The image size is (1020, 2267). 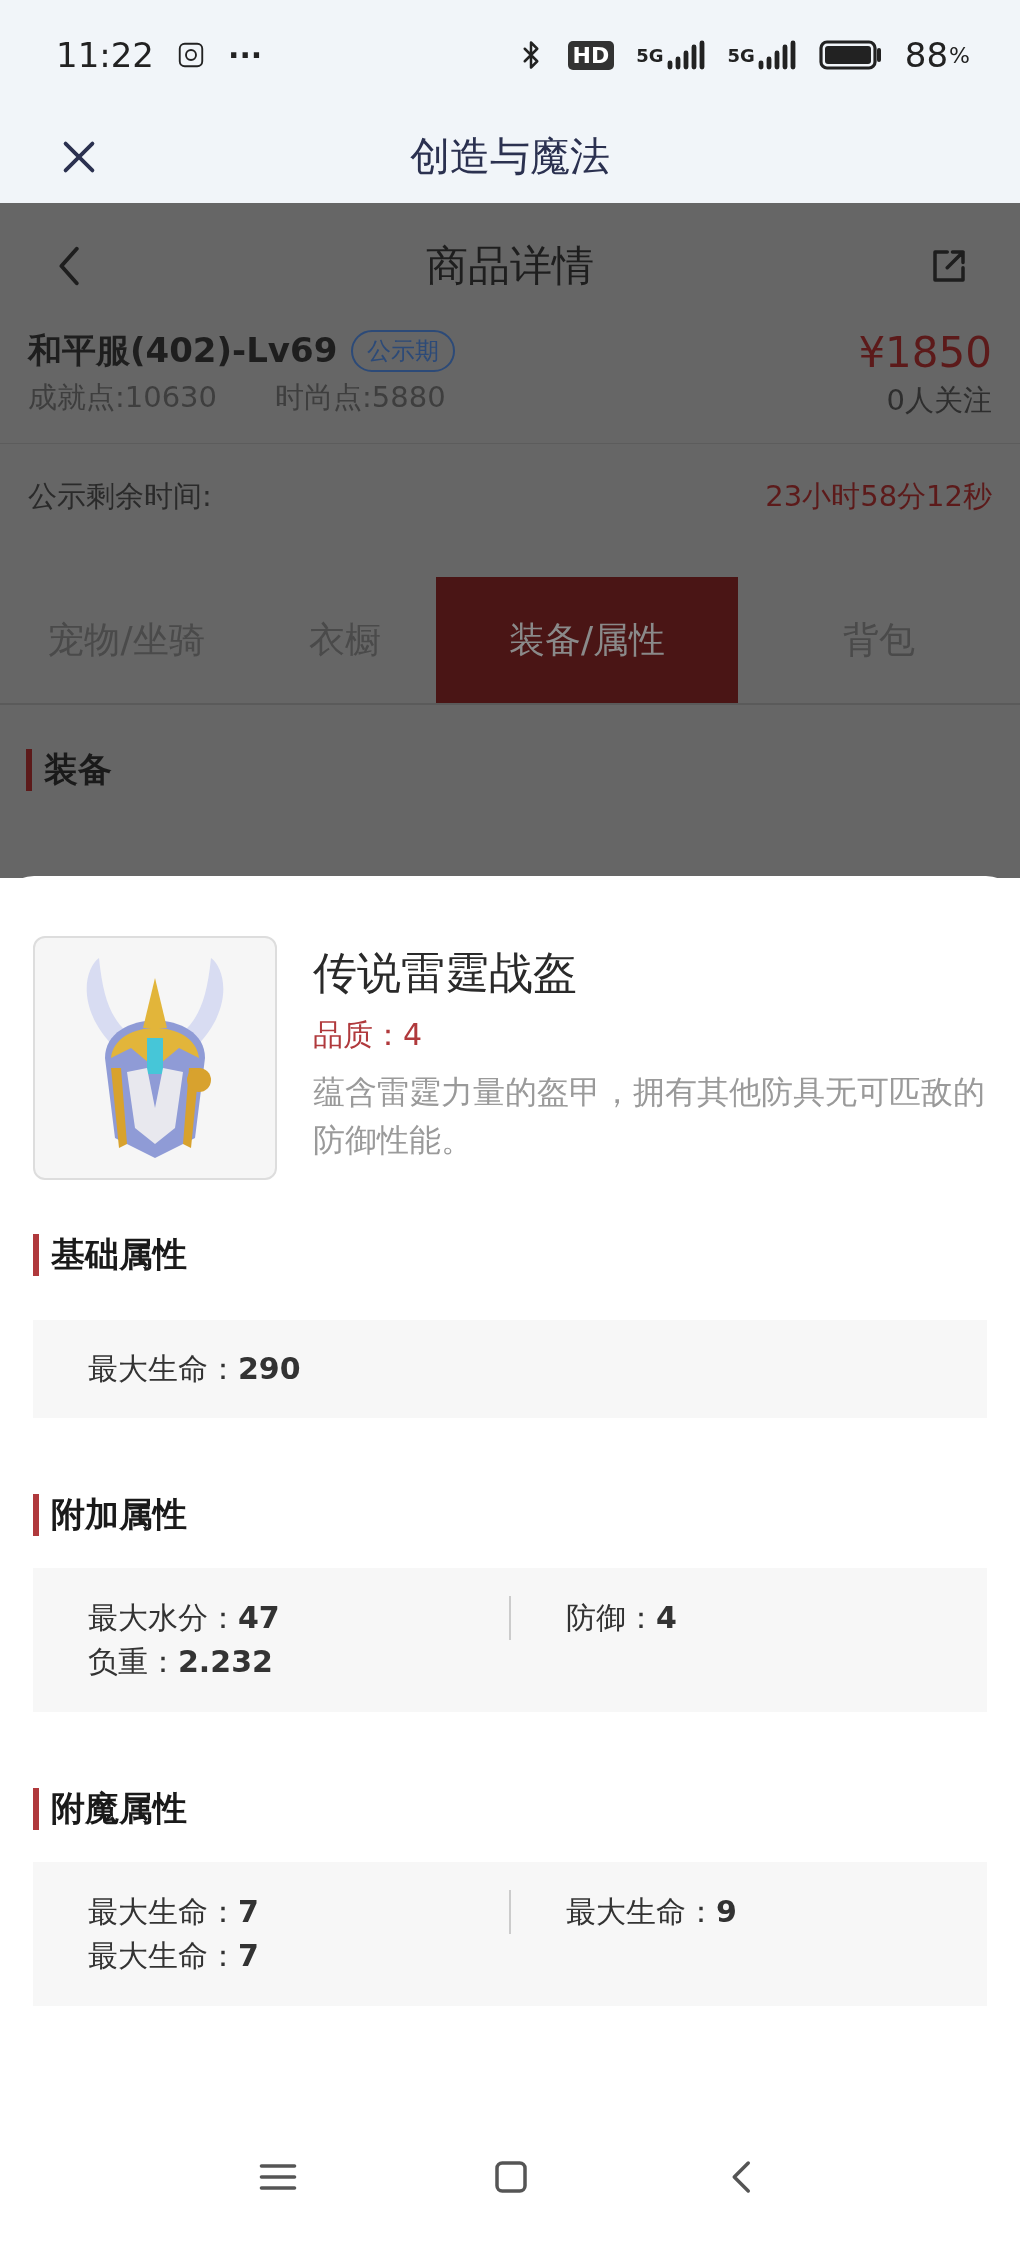 I want to click on attribute-text: 最大生命：290, so click(x=195, y=1369).